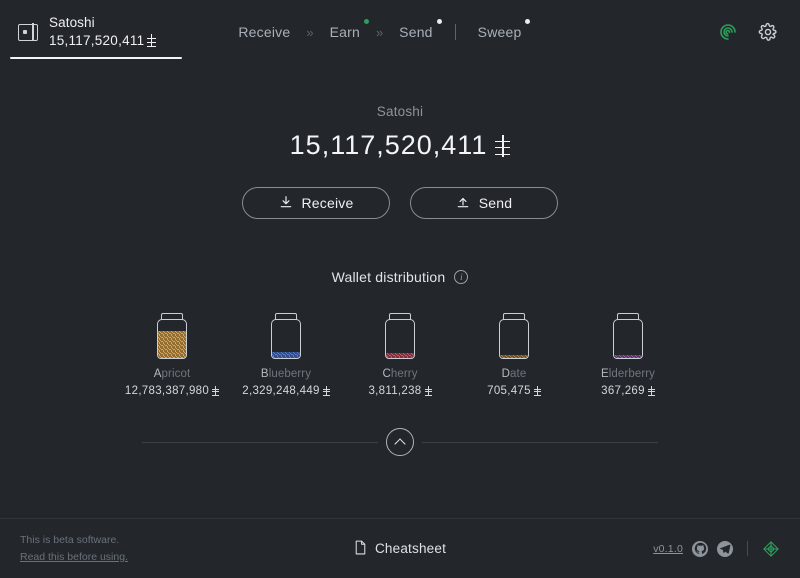 The width and height of the screenshot is (800, 578). I want to click on send-button-label: Send, so click(495, 203).